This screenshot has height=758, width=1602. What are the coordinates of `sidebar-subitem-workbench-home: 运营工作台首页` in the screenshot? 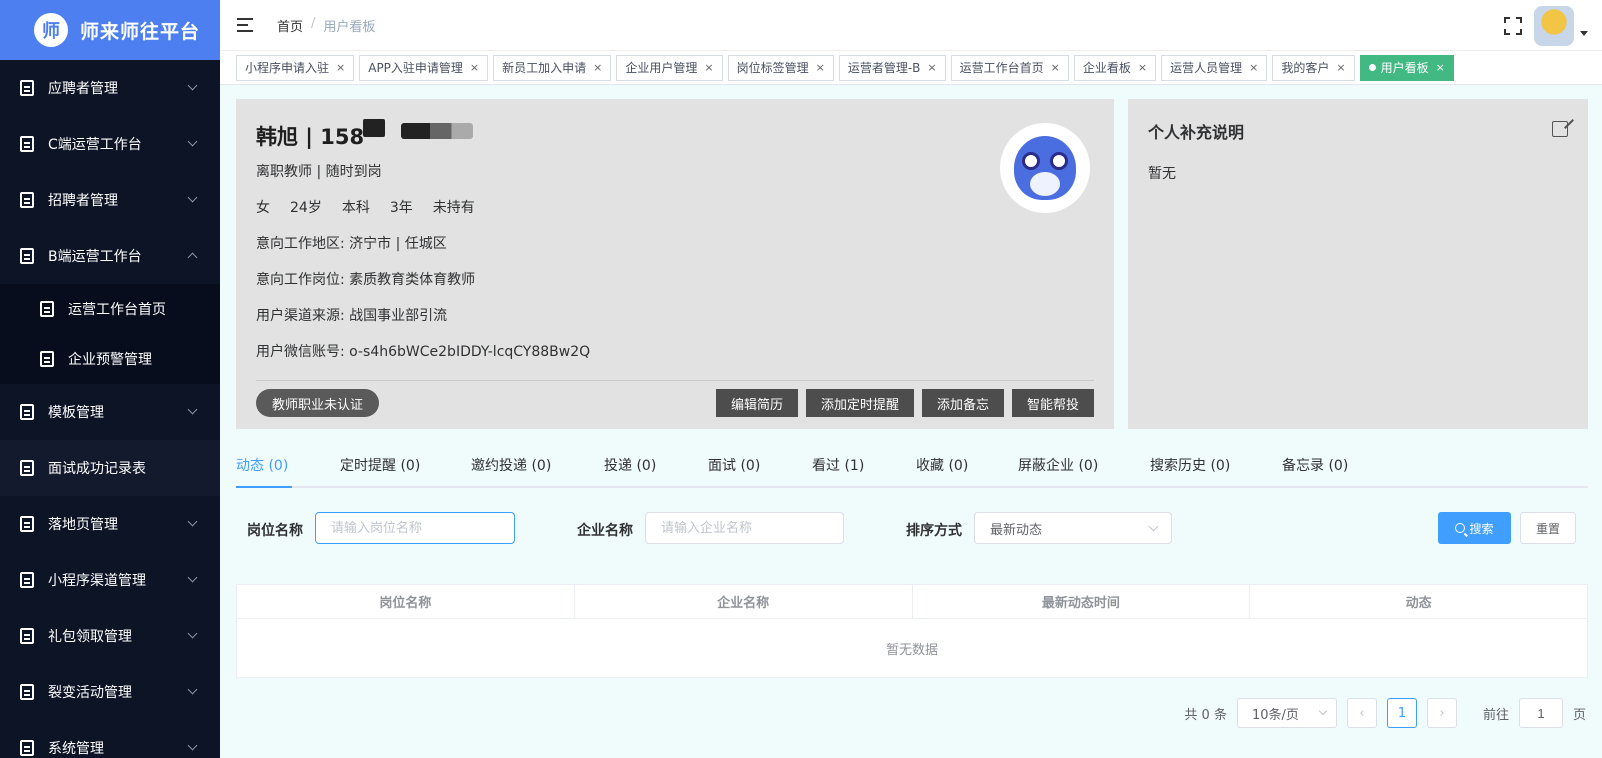 It's located at (110, 309).